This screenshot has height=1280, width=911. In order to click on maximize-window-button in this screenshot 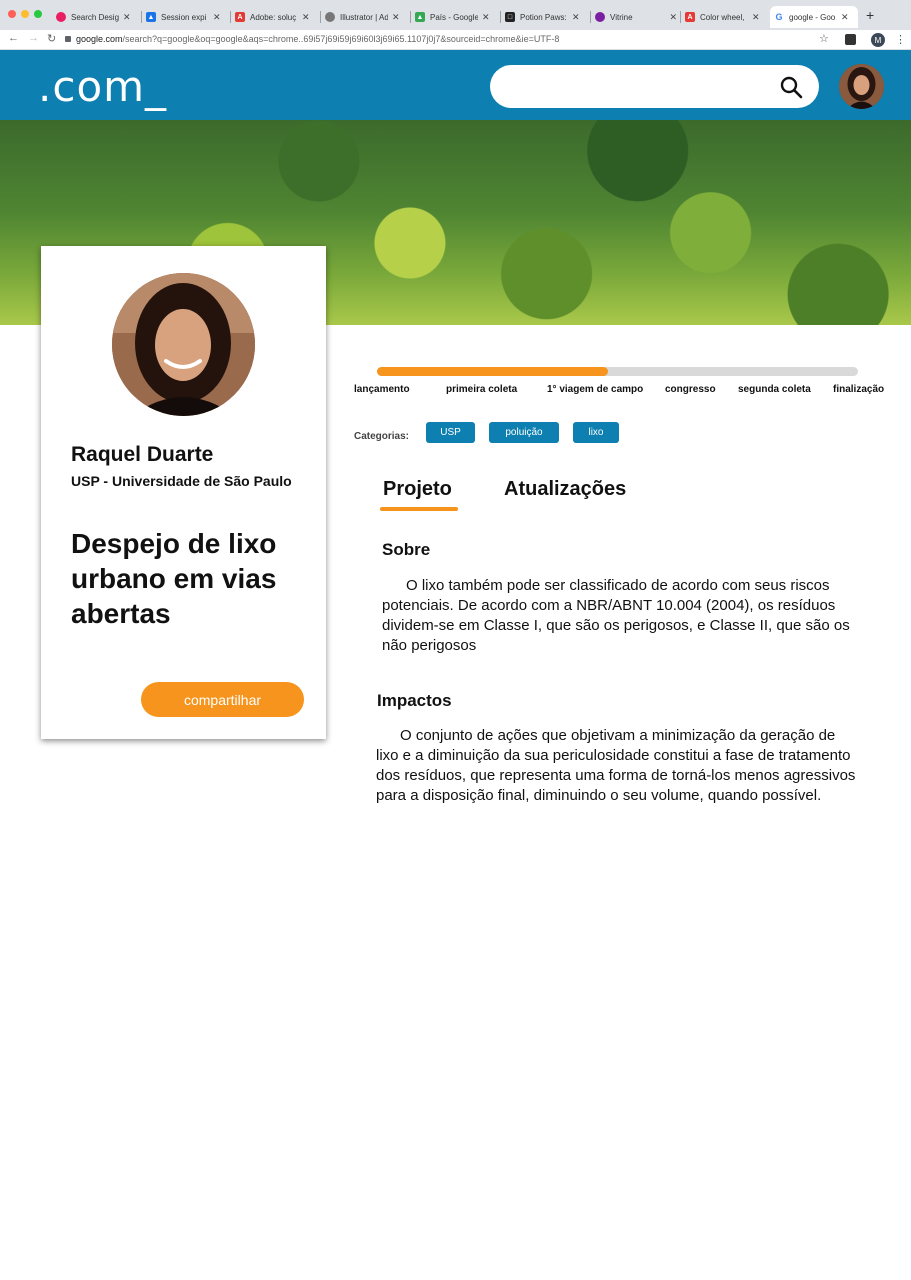, I will do `click(38, 14)`.